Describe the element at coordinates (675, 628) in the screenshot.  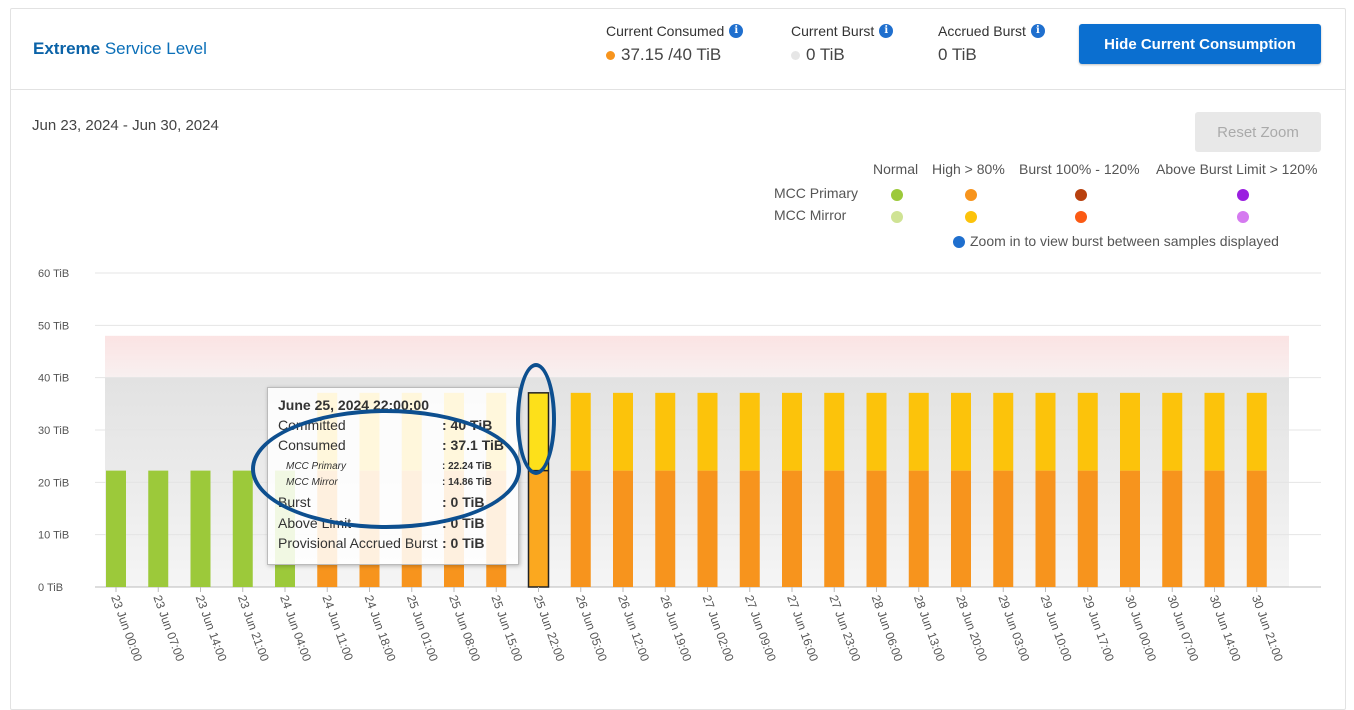
I see `x-tick-label: 26 Jun 19:00` at that location.